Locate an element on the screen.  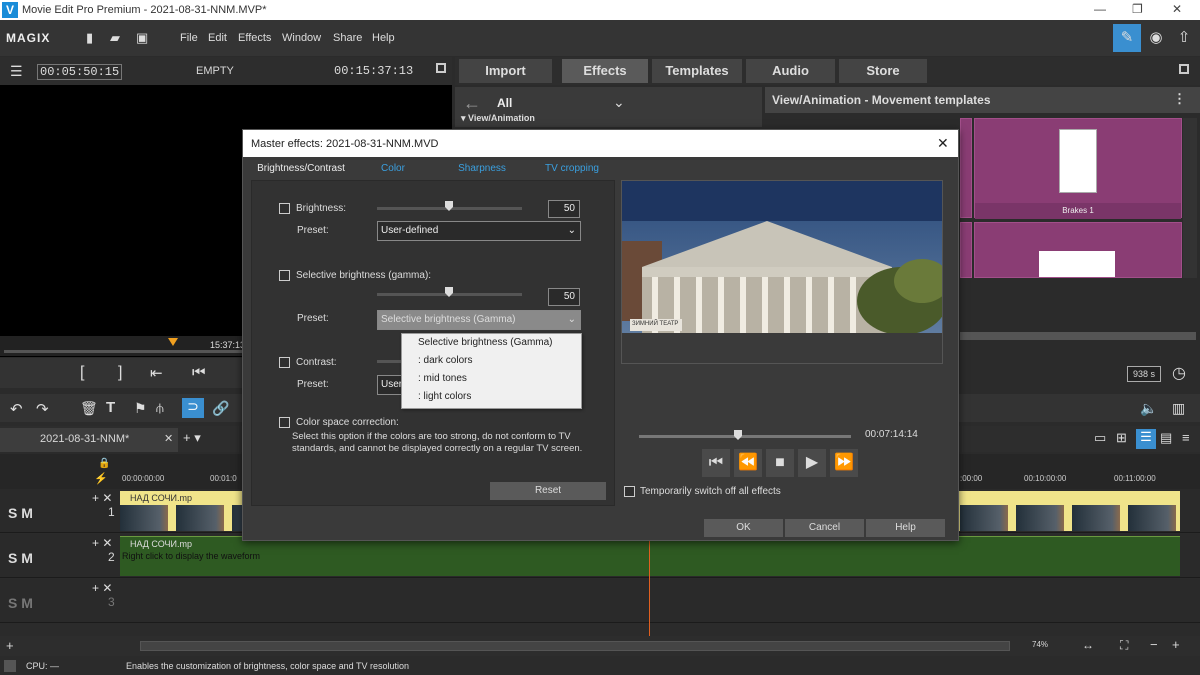
gamma-preset-select: Selective brightness (Gamma) ⌄ is located at coordinates (479, 320).